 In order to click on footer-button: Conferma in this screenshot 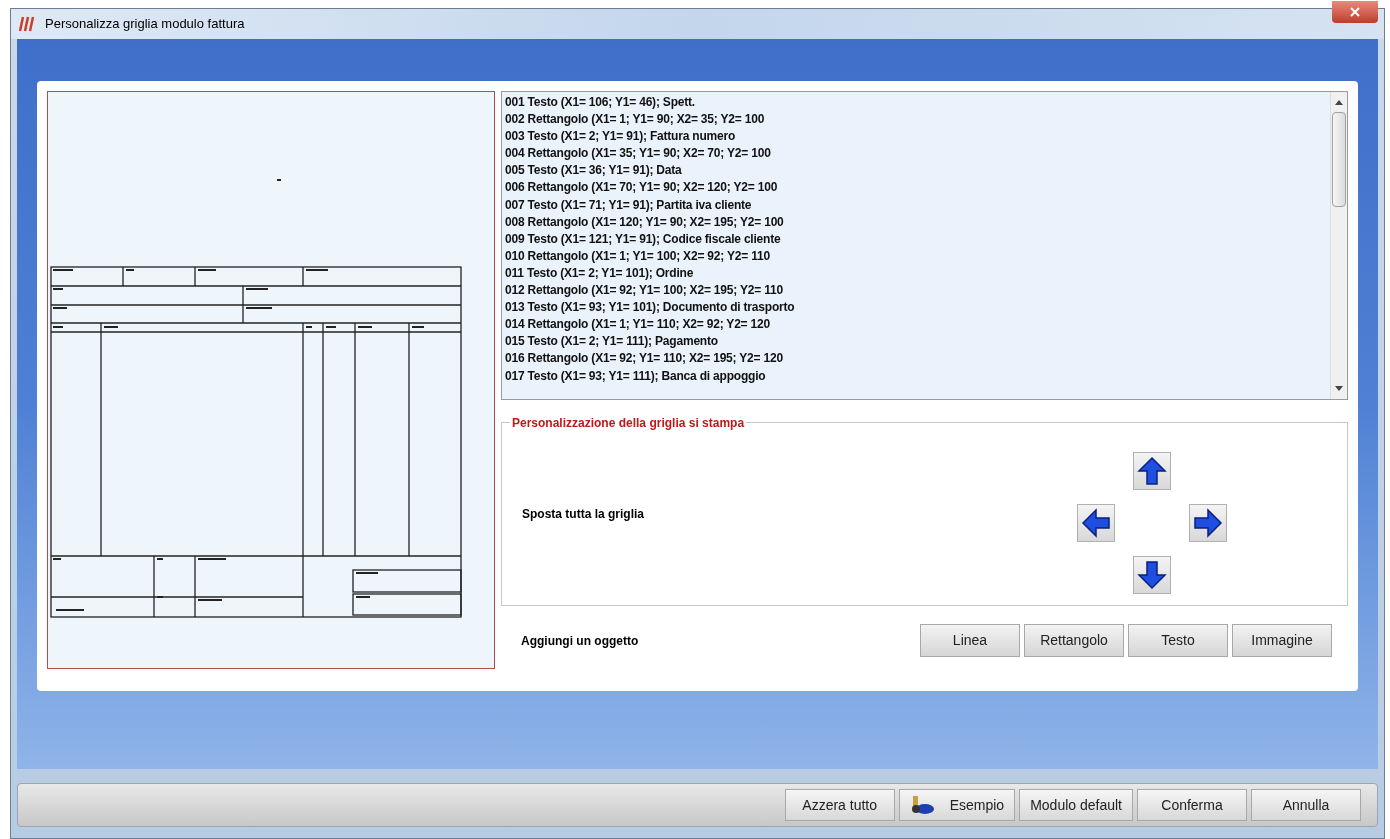, I will do `click(1192, 805)`.